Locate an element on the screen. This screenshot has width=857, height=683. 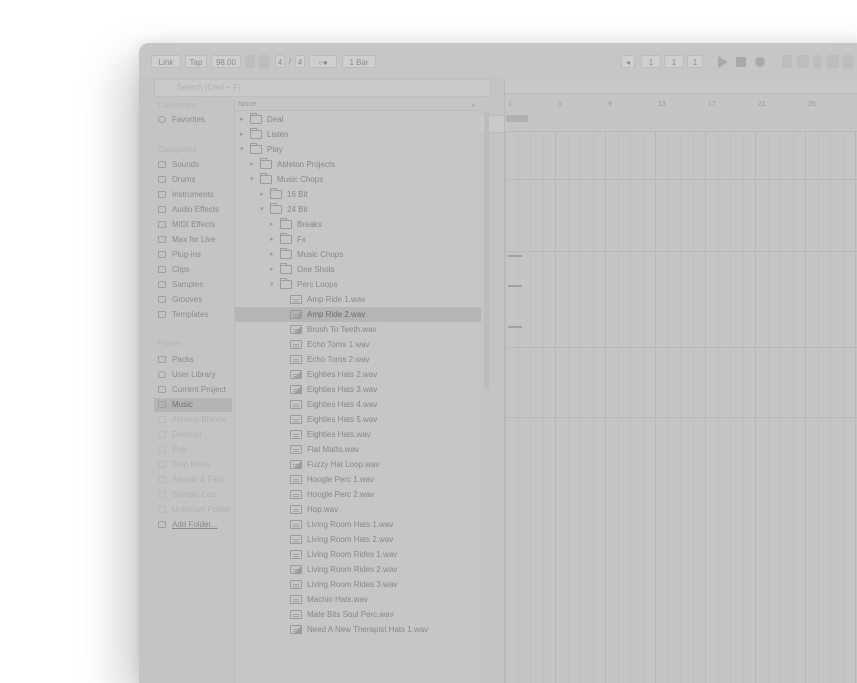
quantize-select: 1 Bar is located at coordinates (359, 61).